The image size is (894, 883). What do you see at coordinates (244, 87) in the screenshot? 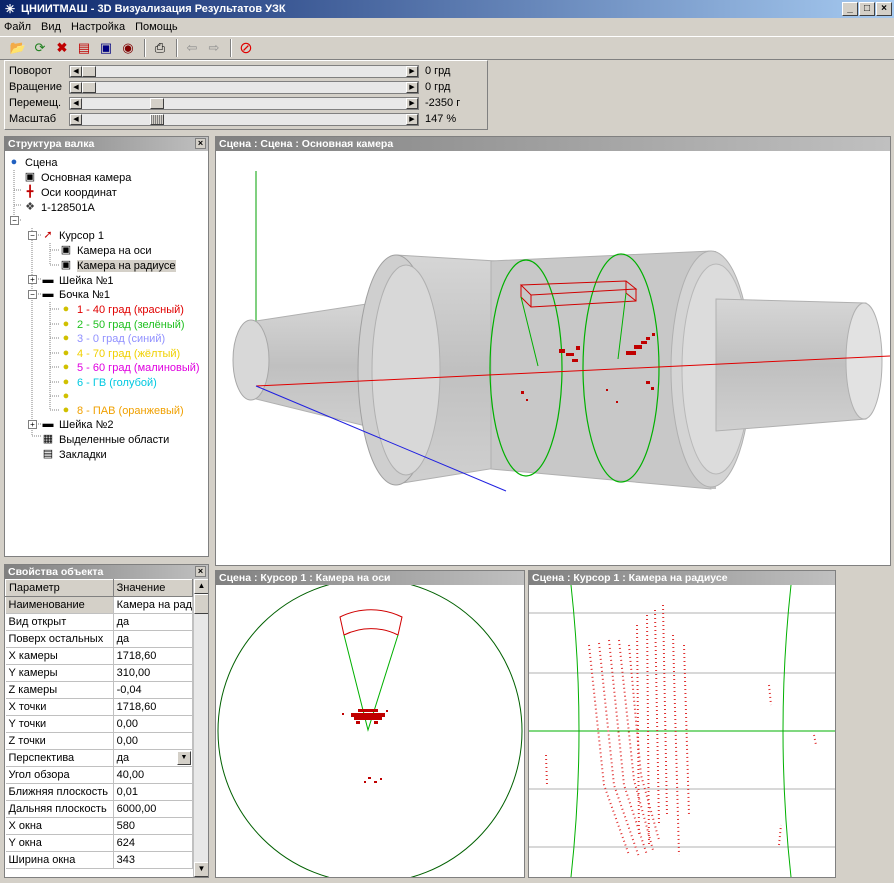
I see `spin-slider: ◀ ▶` at bounding box center [244, 87].